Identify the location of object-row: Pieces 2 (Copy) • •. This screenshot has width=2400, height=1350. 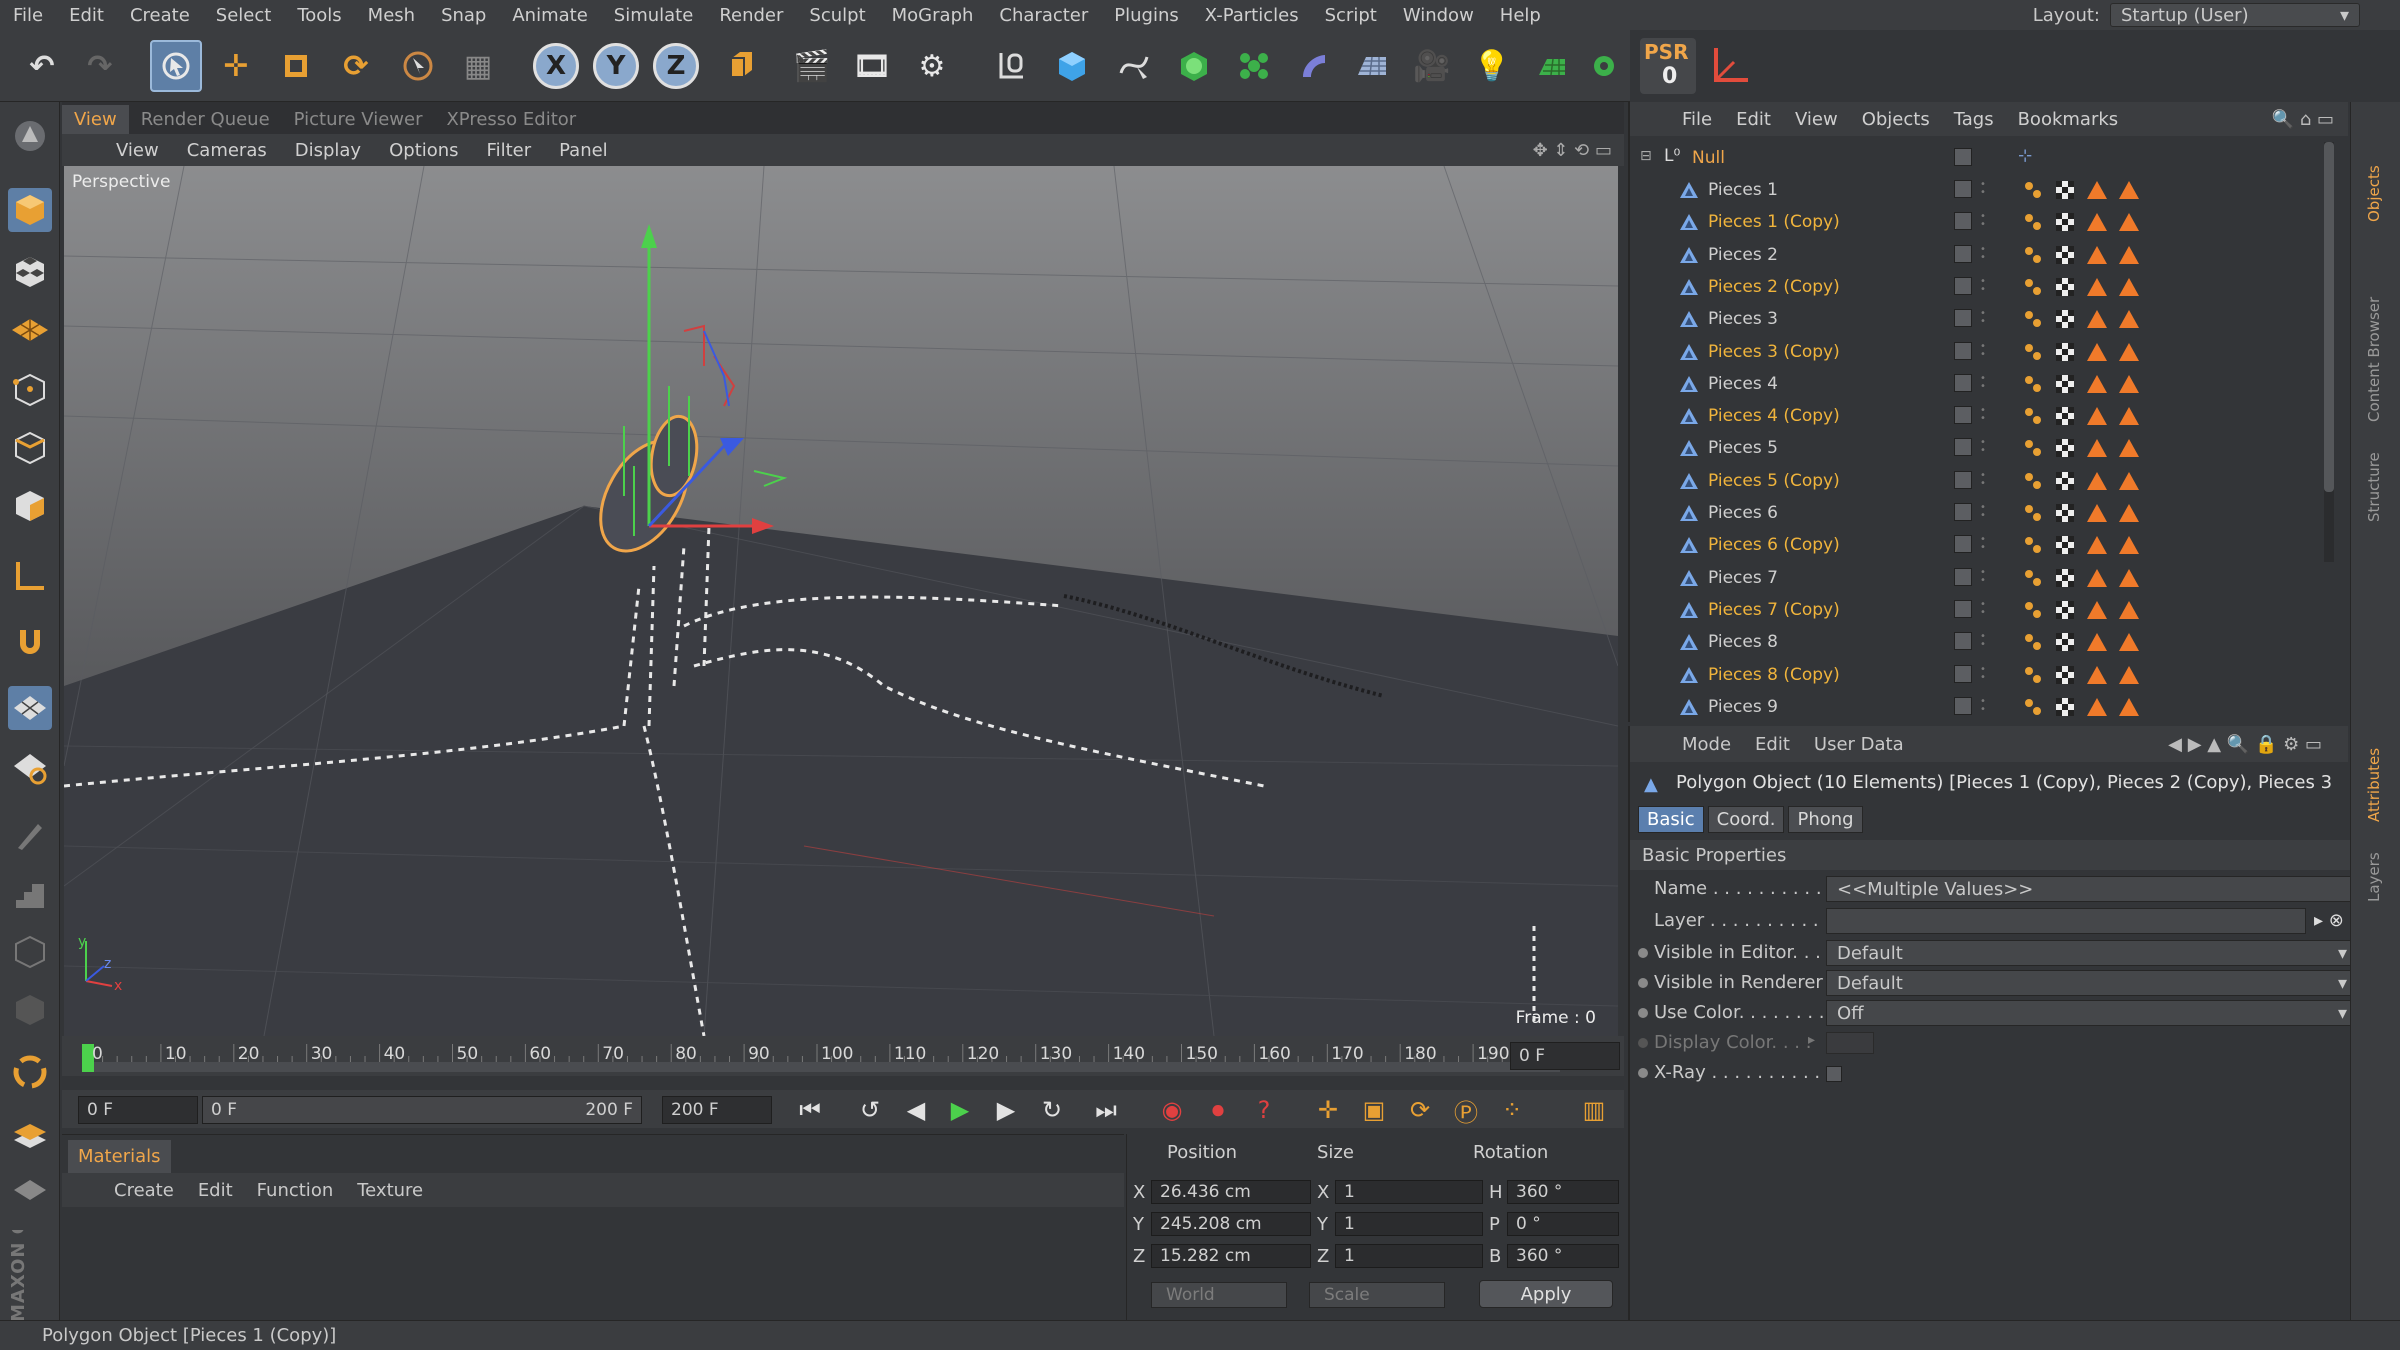
(1990, 287).